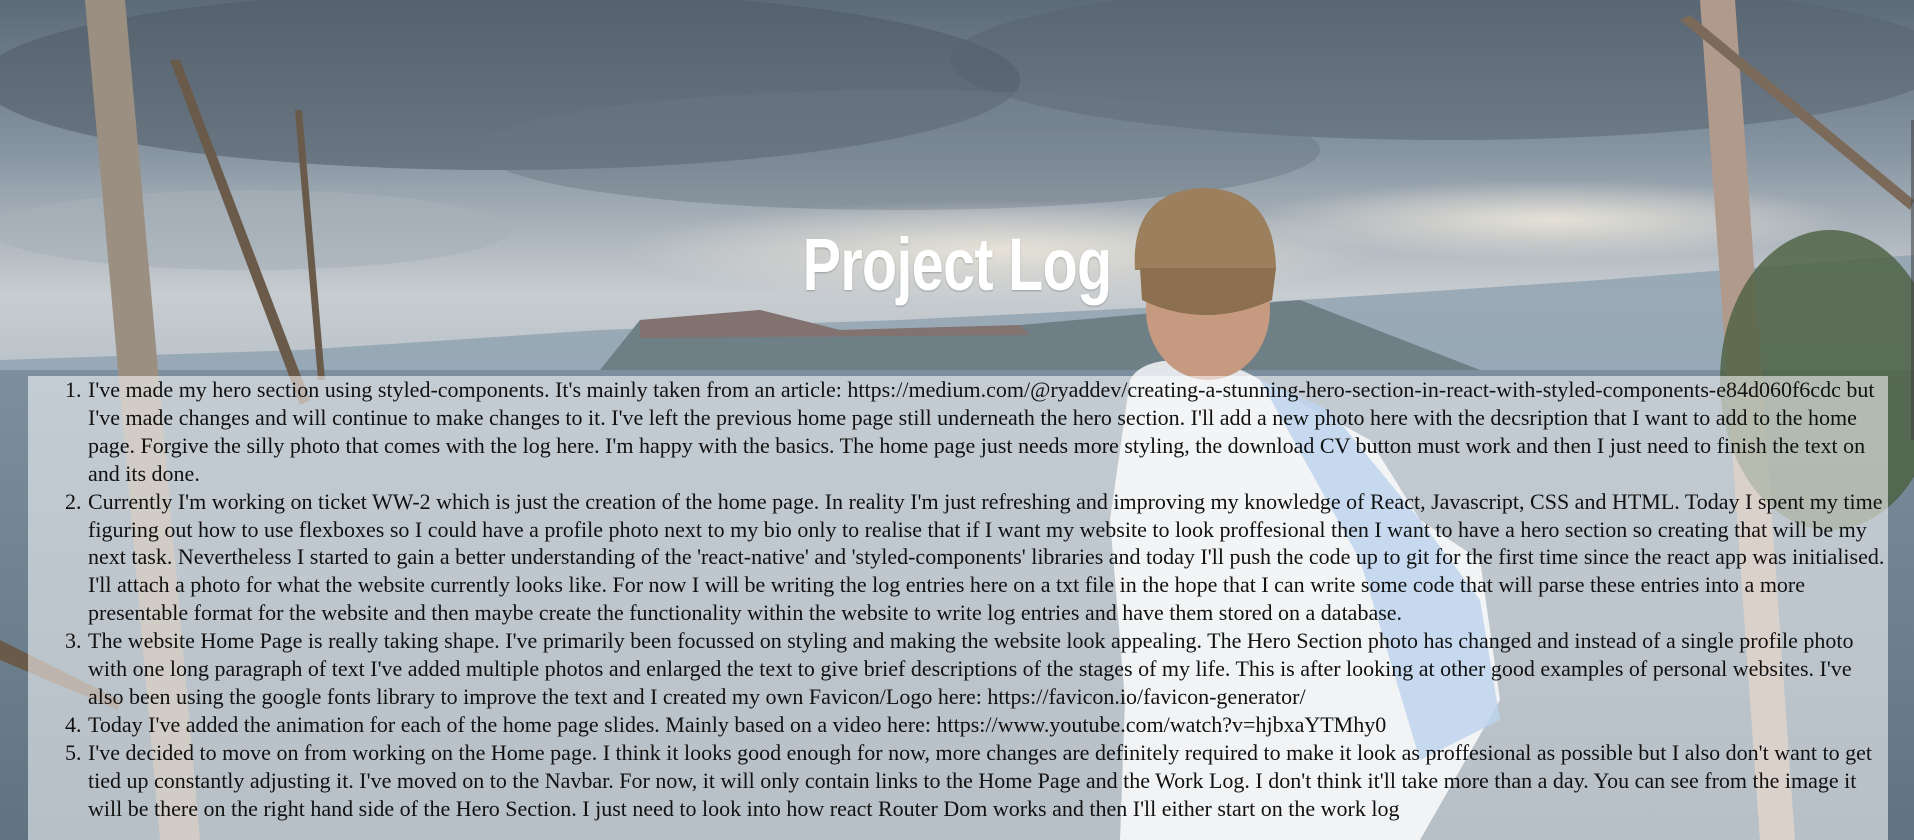 Image resolution: width=1914 pixels, height=840 pixels. What do you see at coordinates (957, 264) in the screenshot?
I see `page-title: Project Log` at bounding box center [957, 264].